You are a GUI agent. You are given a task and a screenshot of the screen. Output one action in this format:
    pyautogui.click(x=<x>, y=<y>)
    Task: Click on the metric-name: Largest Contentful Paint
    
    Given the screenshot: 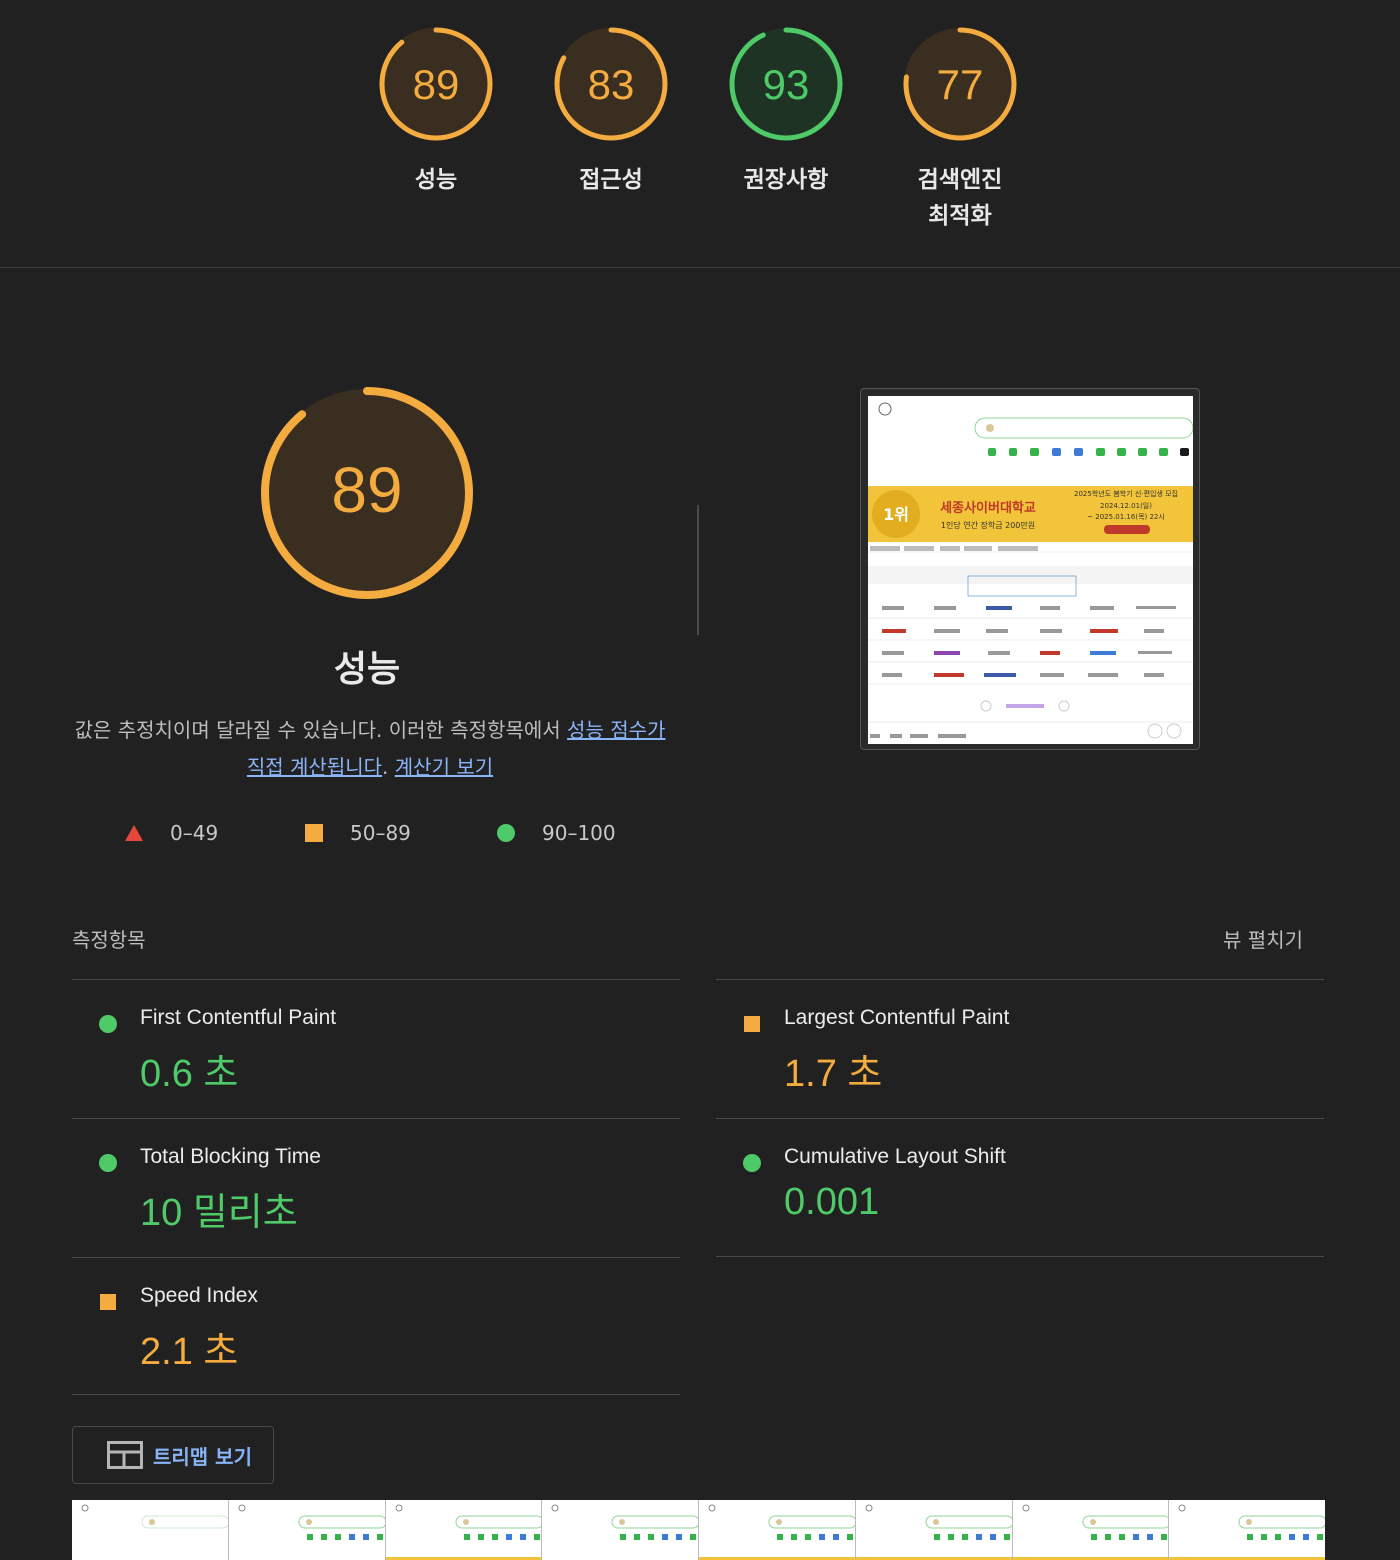 What is the action you would take?
    pyautogui.click(x=897, y=1017)
    